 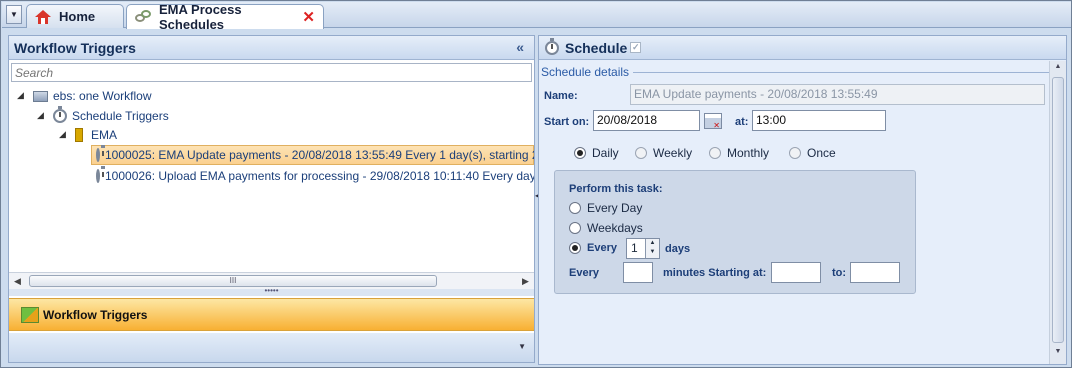 What do you see at coordinates (30, 314) in the screenshot?
I see `workflow-triggers-icon` at bounding box center [30, 314].